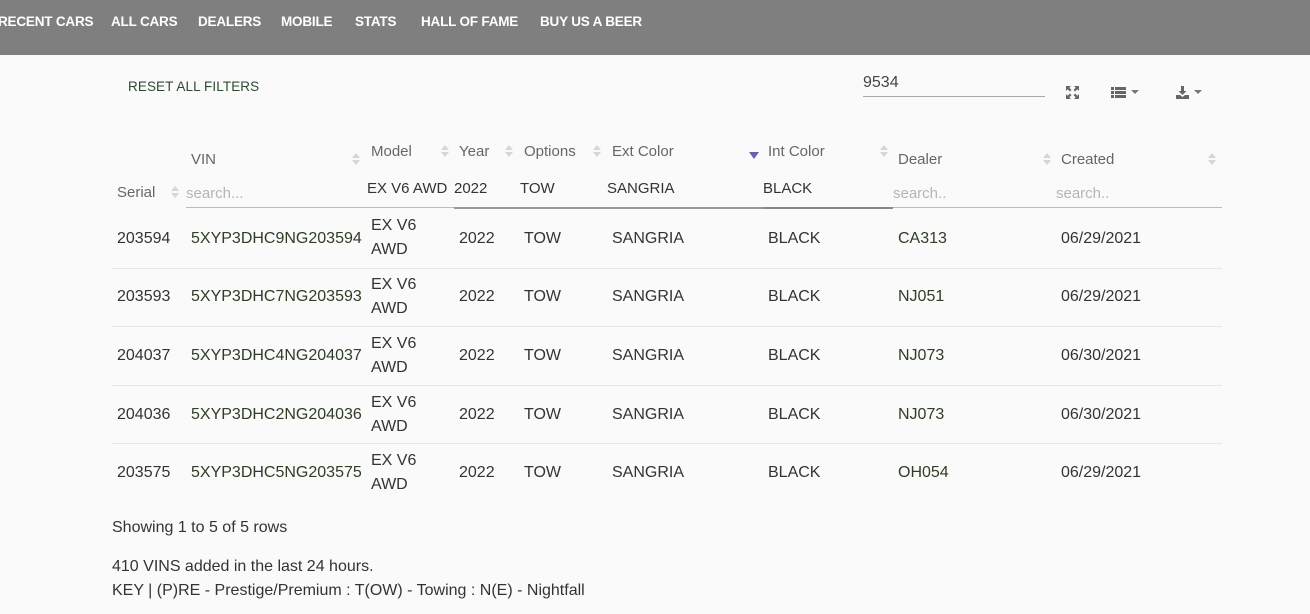 The height and width of the screenshot is (614, 1310). Describe the element at coordinates (682, 188) in the screenshot. I see `ext-color-filter-input` at that location.